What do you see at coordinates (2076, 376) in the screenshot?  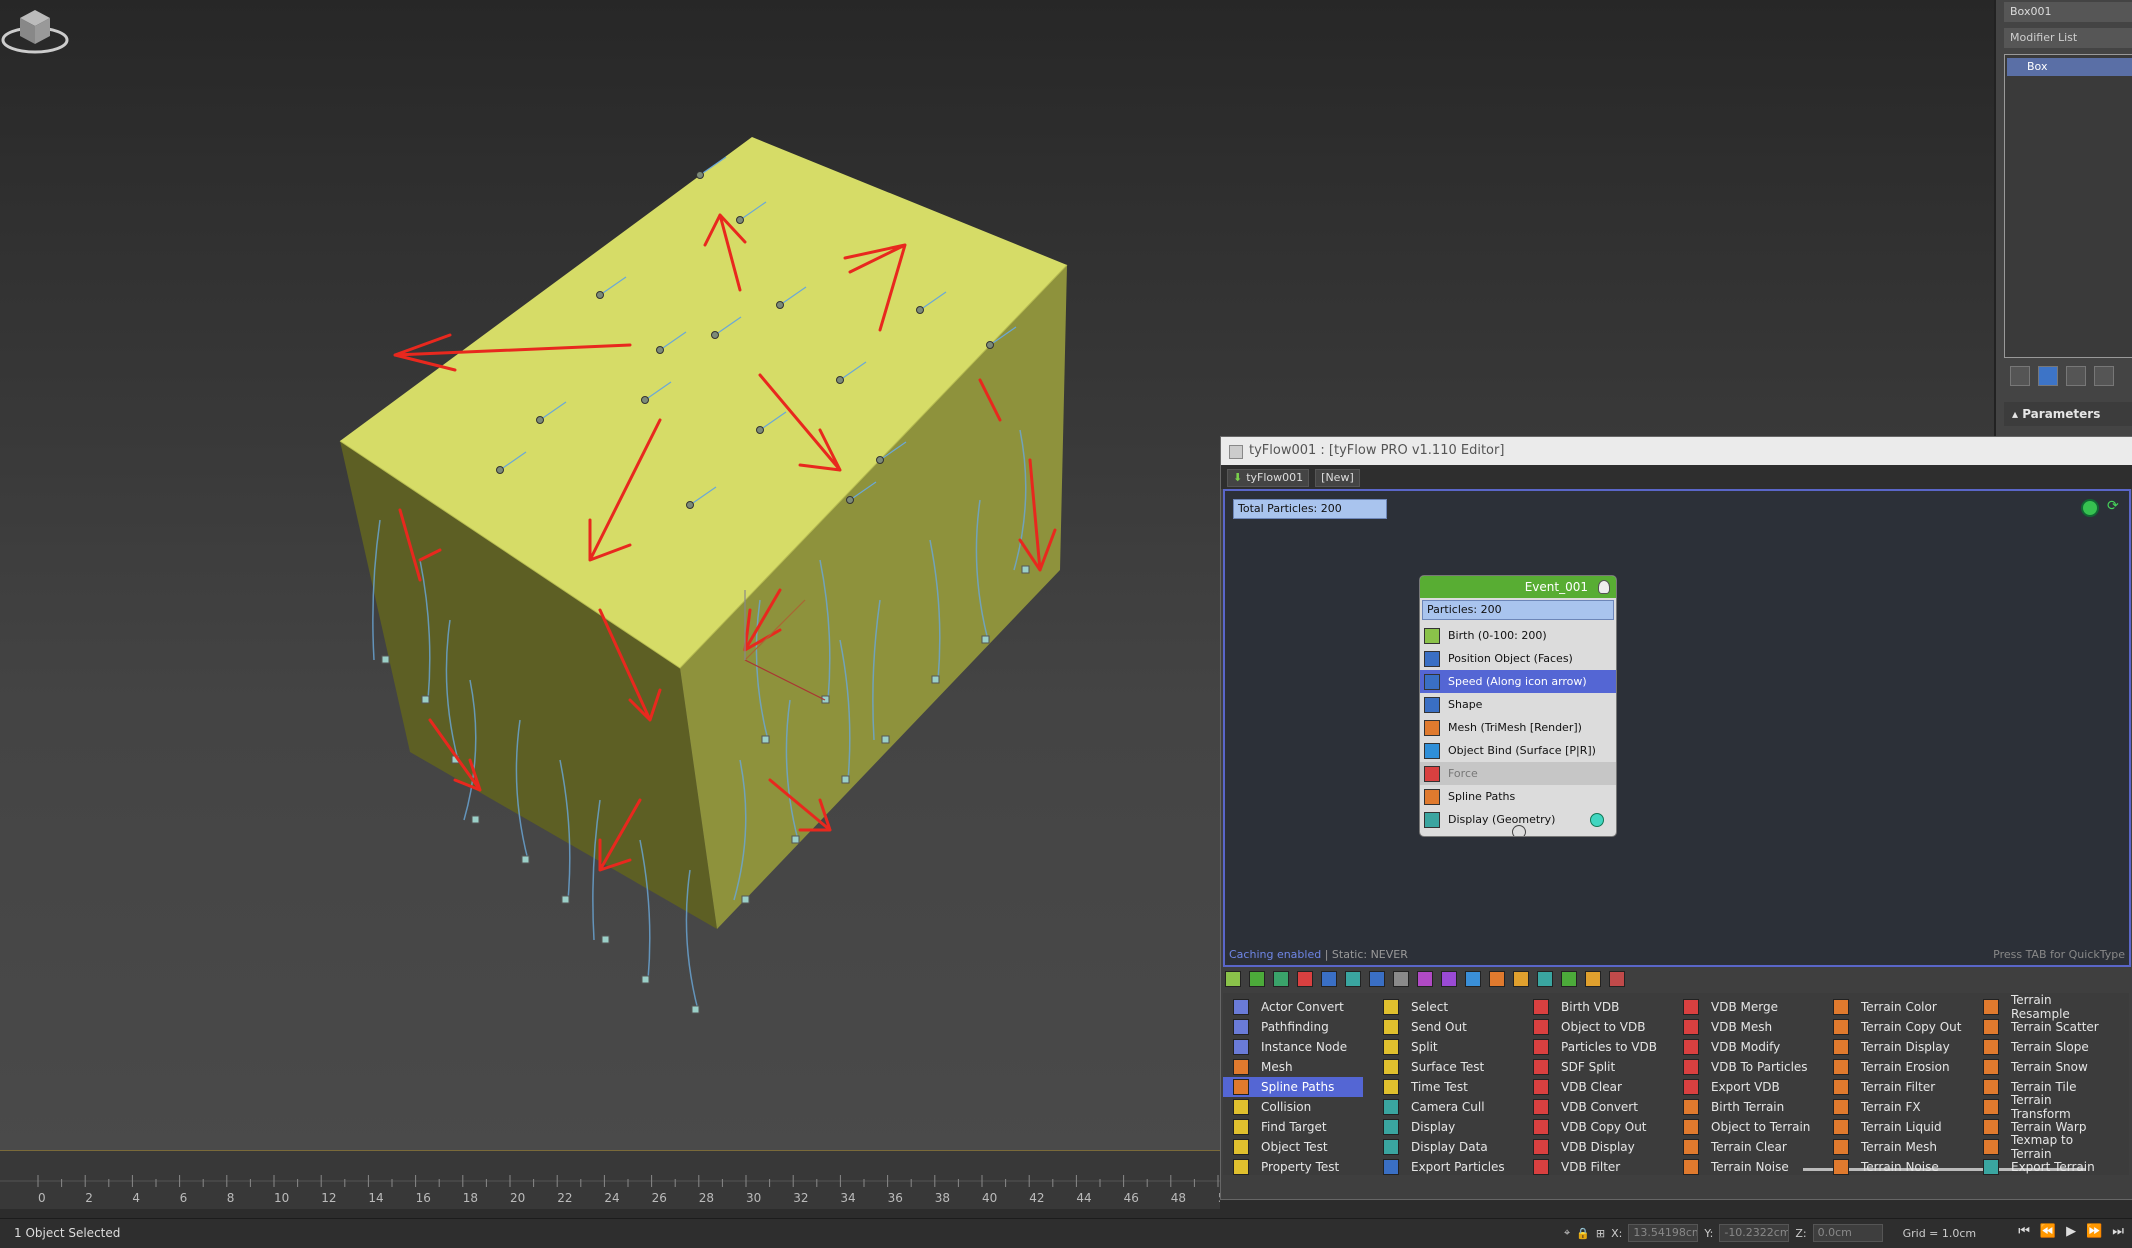 I see `make-unique-icon` at bounding box center [2076, 376].